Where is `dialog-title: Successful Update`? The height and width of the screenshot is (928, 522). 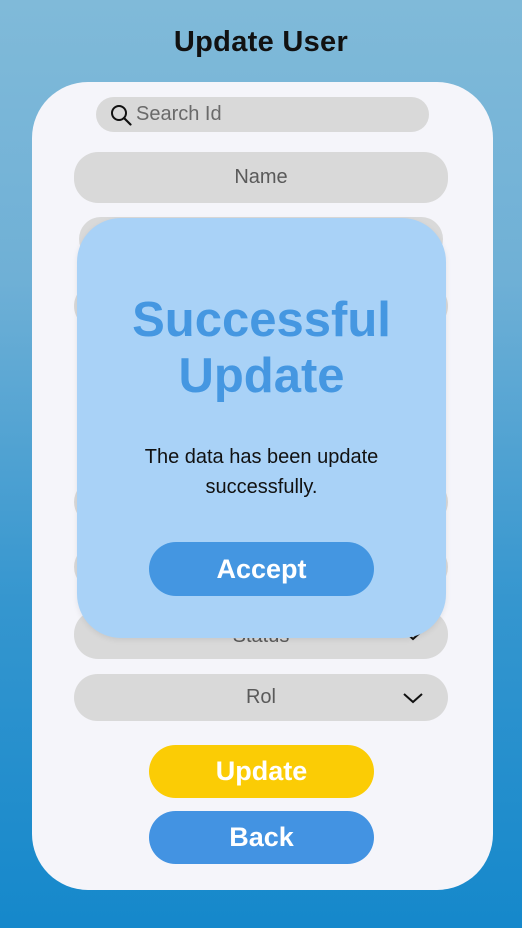
dialog-title: Successful Update is located at coordinates (261, 348).